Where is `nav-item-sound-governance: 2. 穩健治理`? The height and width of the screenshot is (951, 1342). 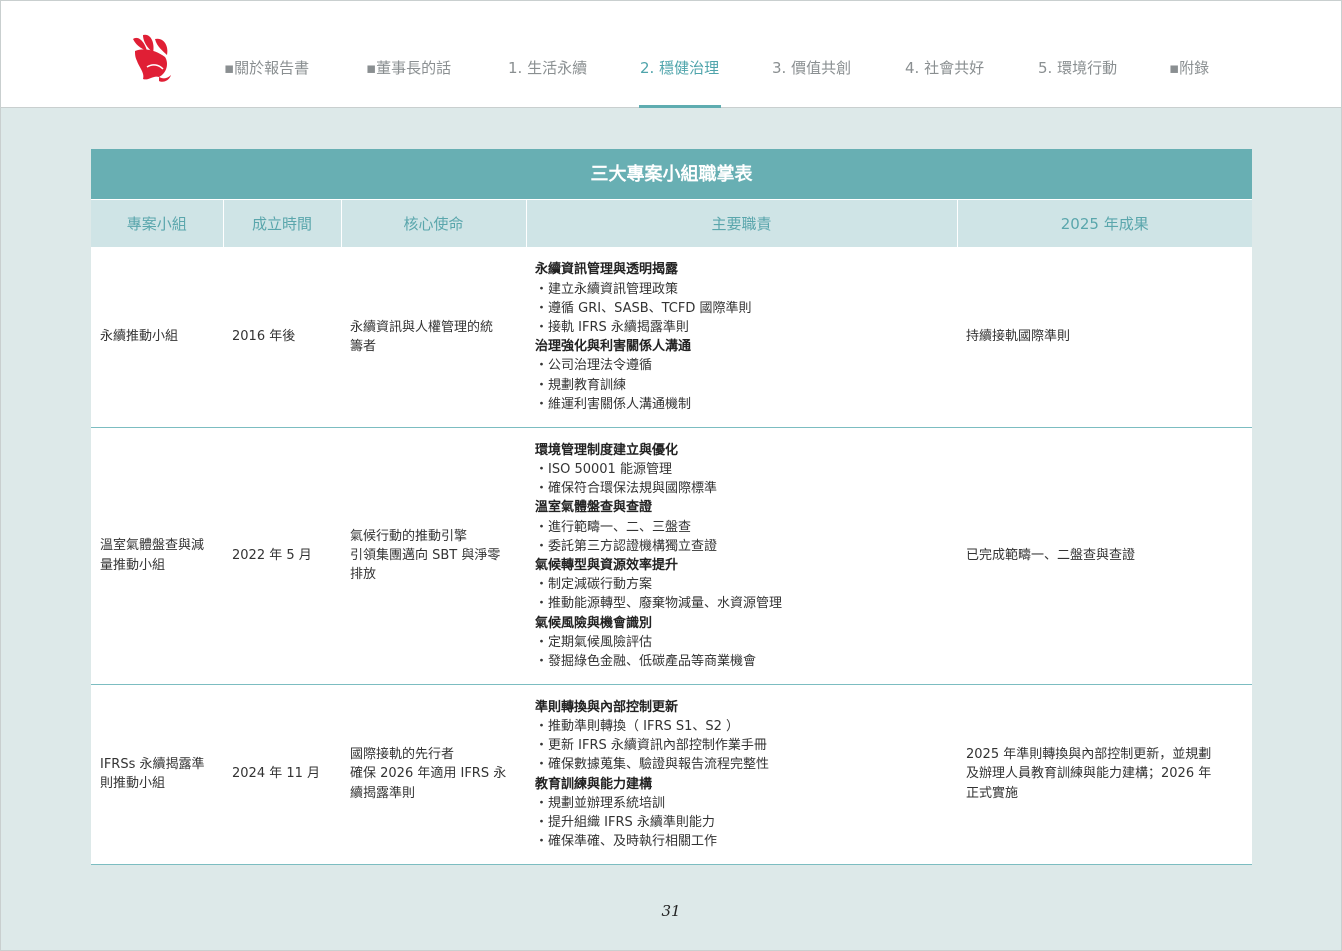 nav-item-sound-governance: 2. 穩健治理 is located at coordinates (679, 69).